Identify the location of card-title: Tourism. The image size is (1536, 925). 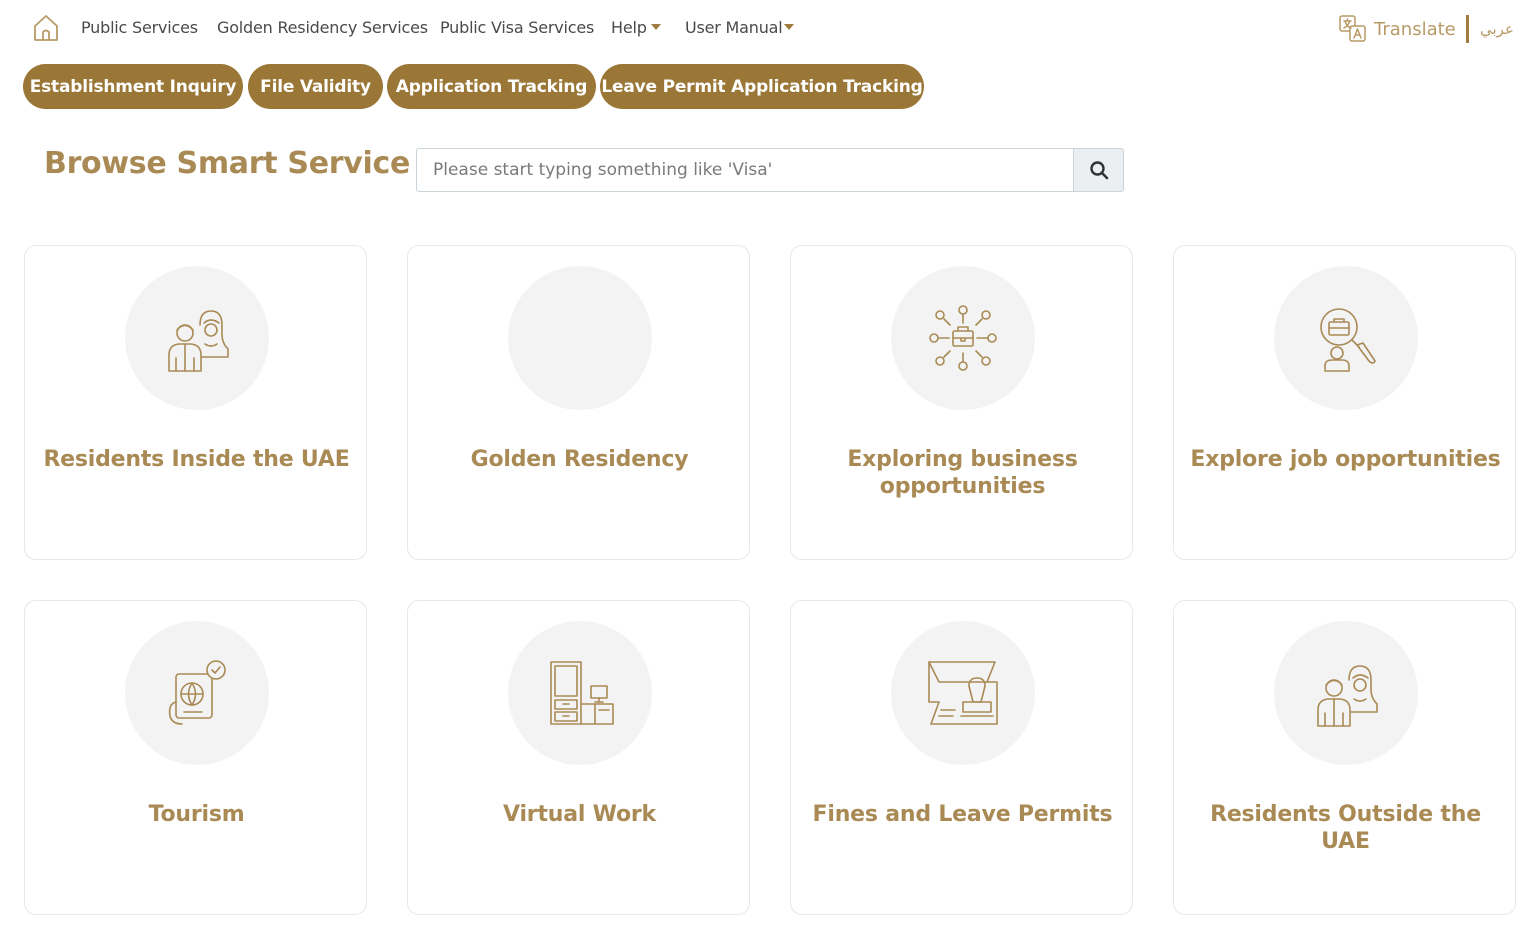
(196, 814).